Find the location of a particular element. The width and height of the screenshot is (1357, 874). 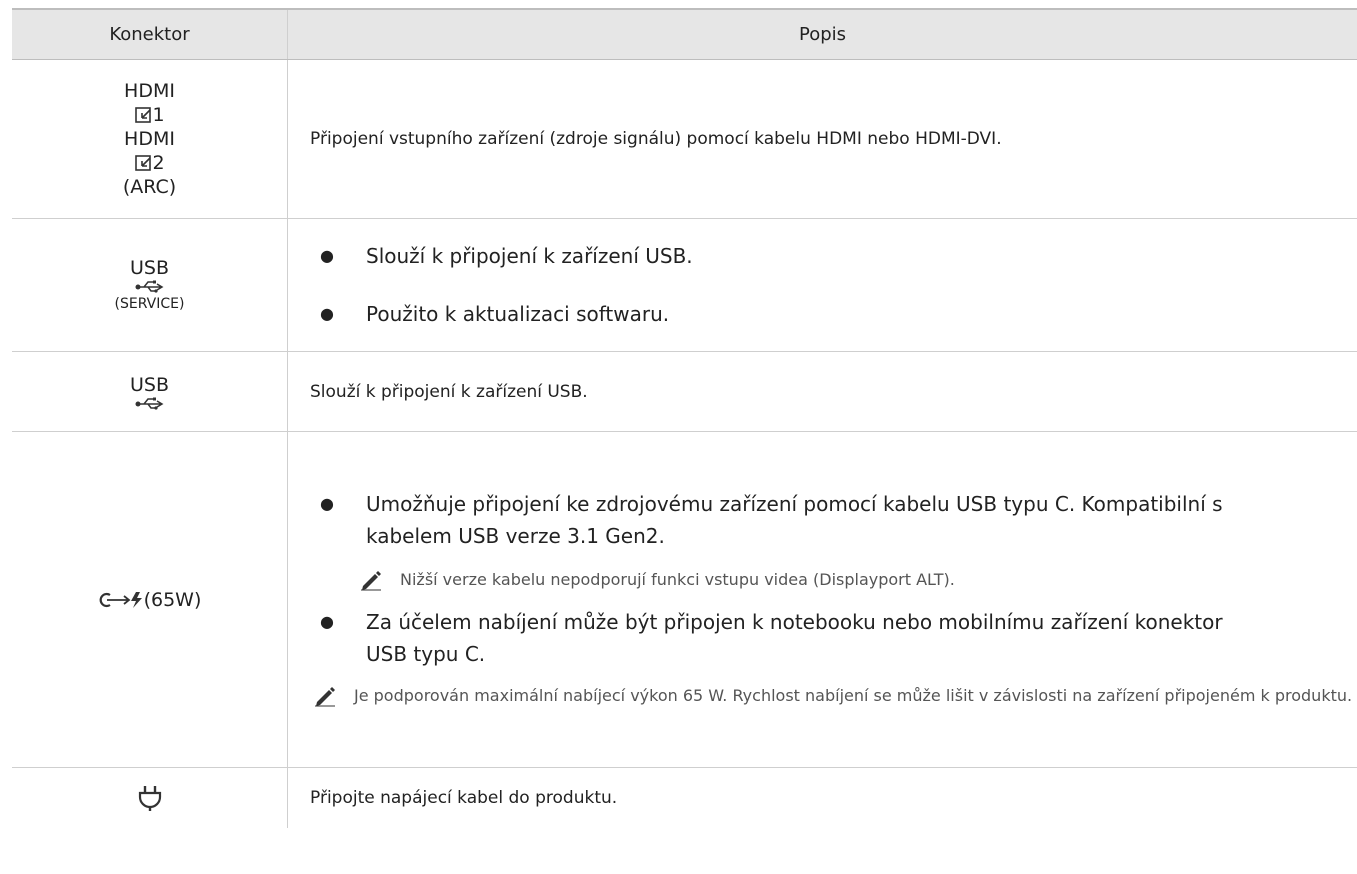

power-plug-icon is located at coordinates (149, 798).